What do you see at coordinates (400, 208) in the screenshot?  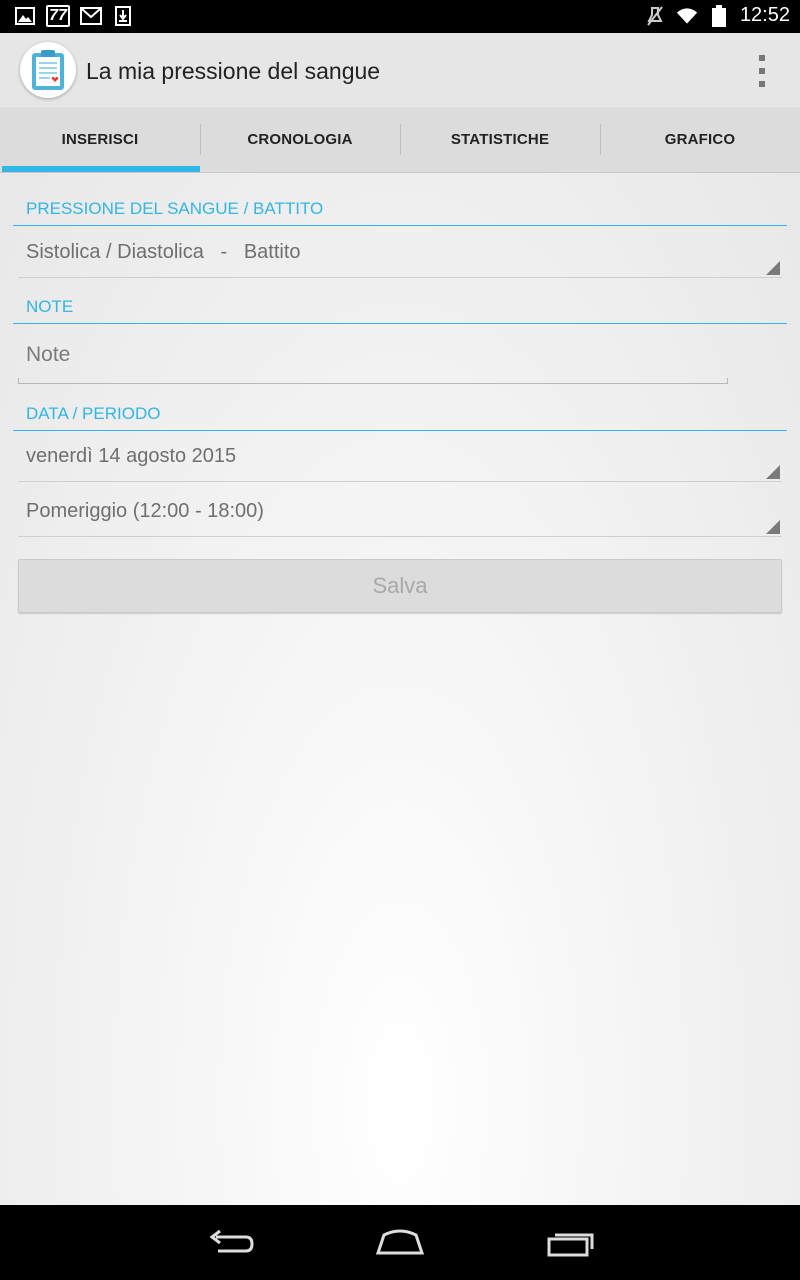 I see `section-header-pressure: PRESSIONE DEL SANGUE / BATTITO` at bounding box center [400, 208].